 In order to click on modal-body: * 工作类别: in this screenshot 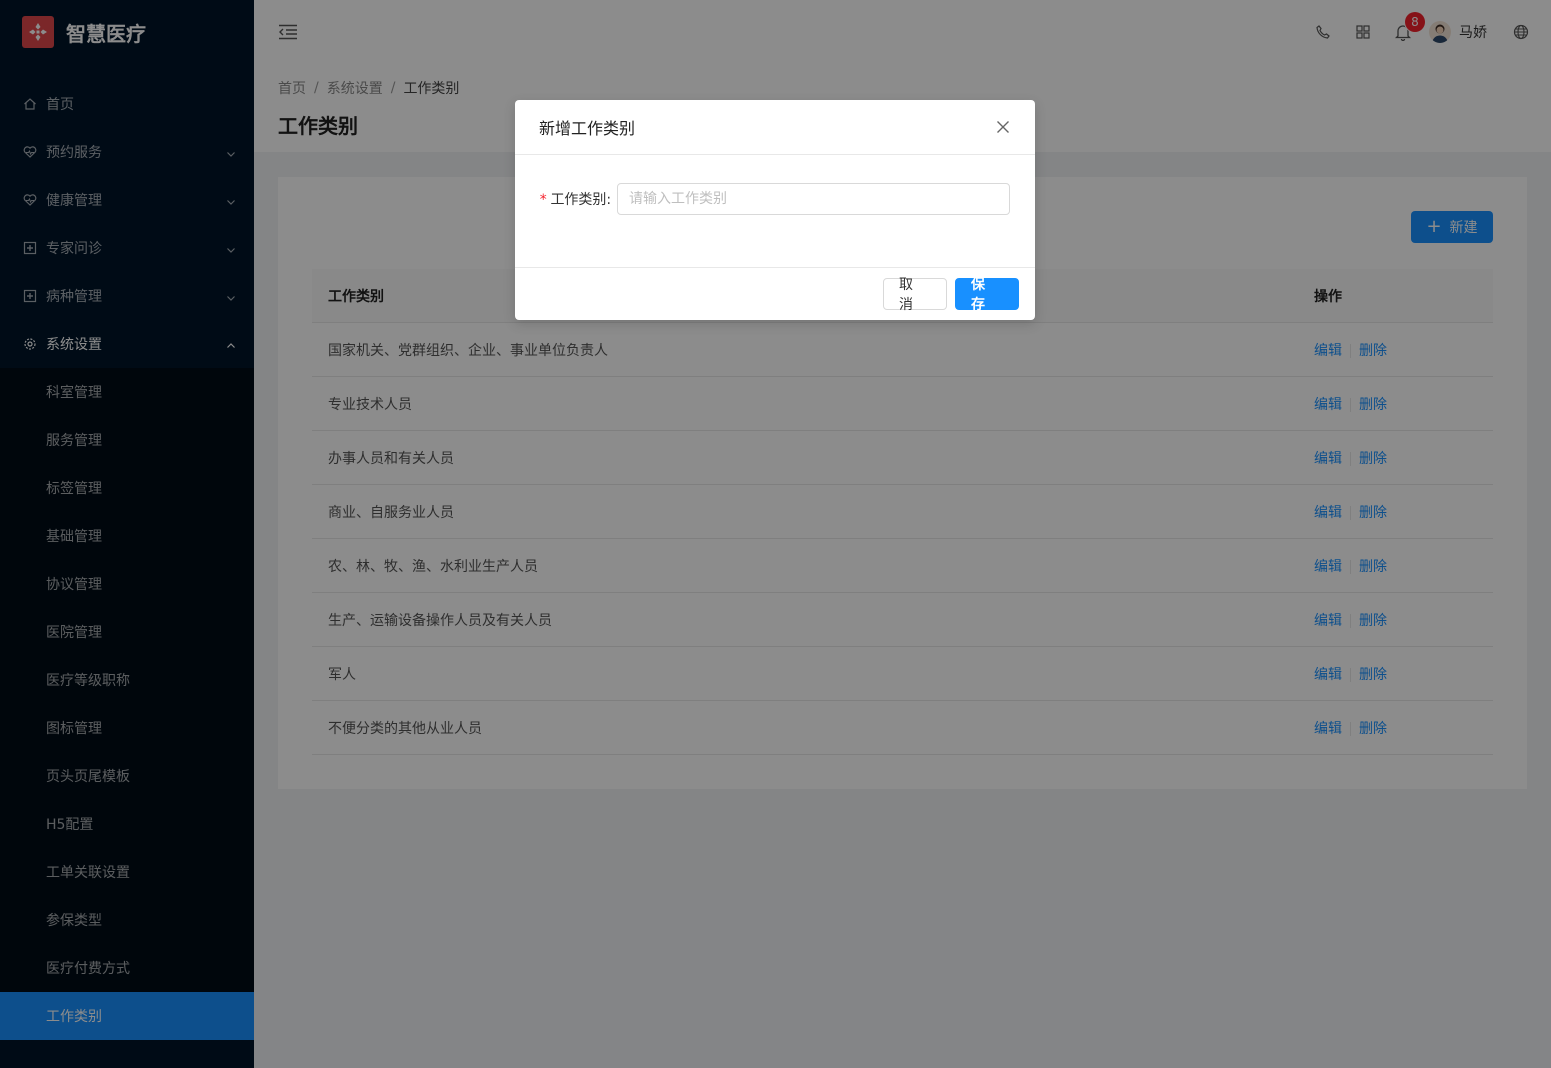, I will do `click(775, 211)`.